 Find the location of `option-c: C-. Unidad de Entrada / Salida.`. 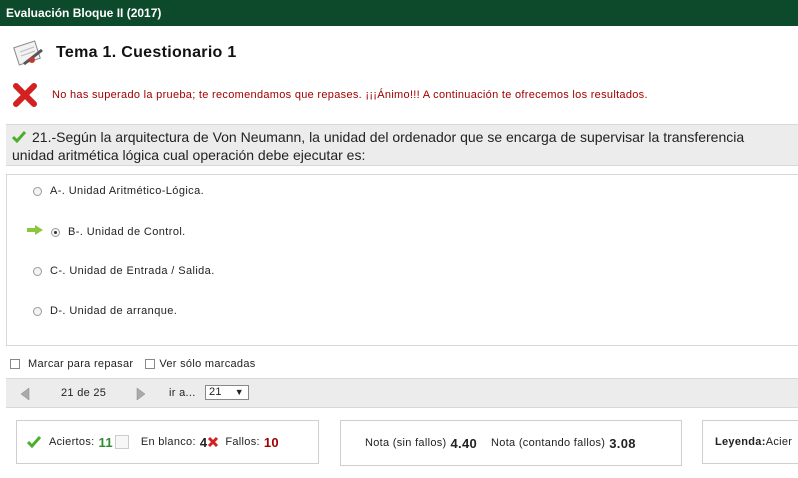

option-c: C-. Unidad de Entrada / Salida. is located at coordinates (124, 271).